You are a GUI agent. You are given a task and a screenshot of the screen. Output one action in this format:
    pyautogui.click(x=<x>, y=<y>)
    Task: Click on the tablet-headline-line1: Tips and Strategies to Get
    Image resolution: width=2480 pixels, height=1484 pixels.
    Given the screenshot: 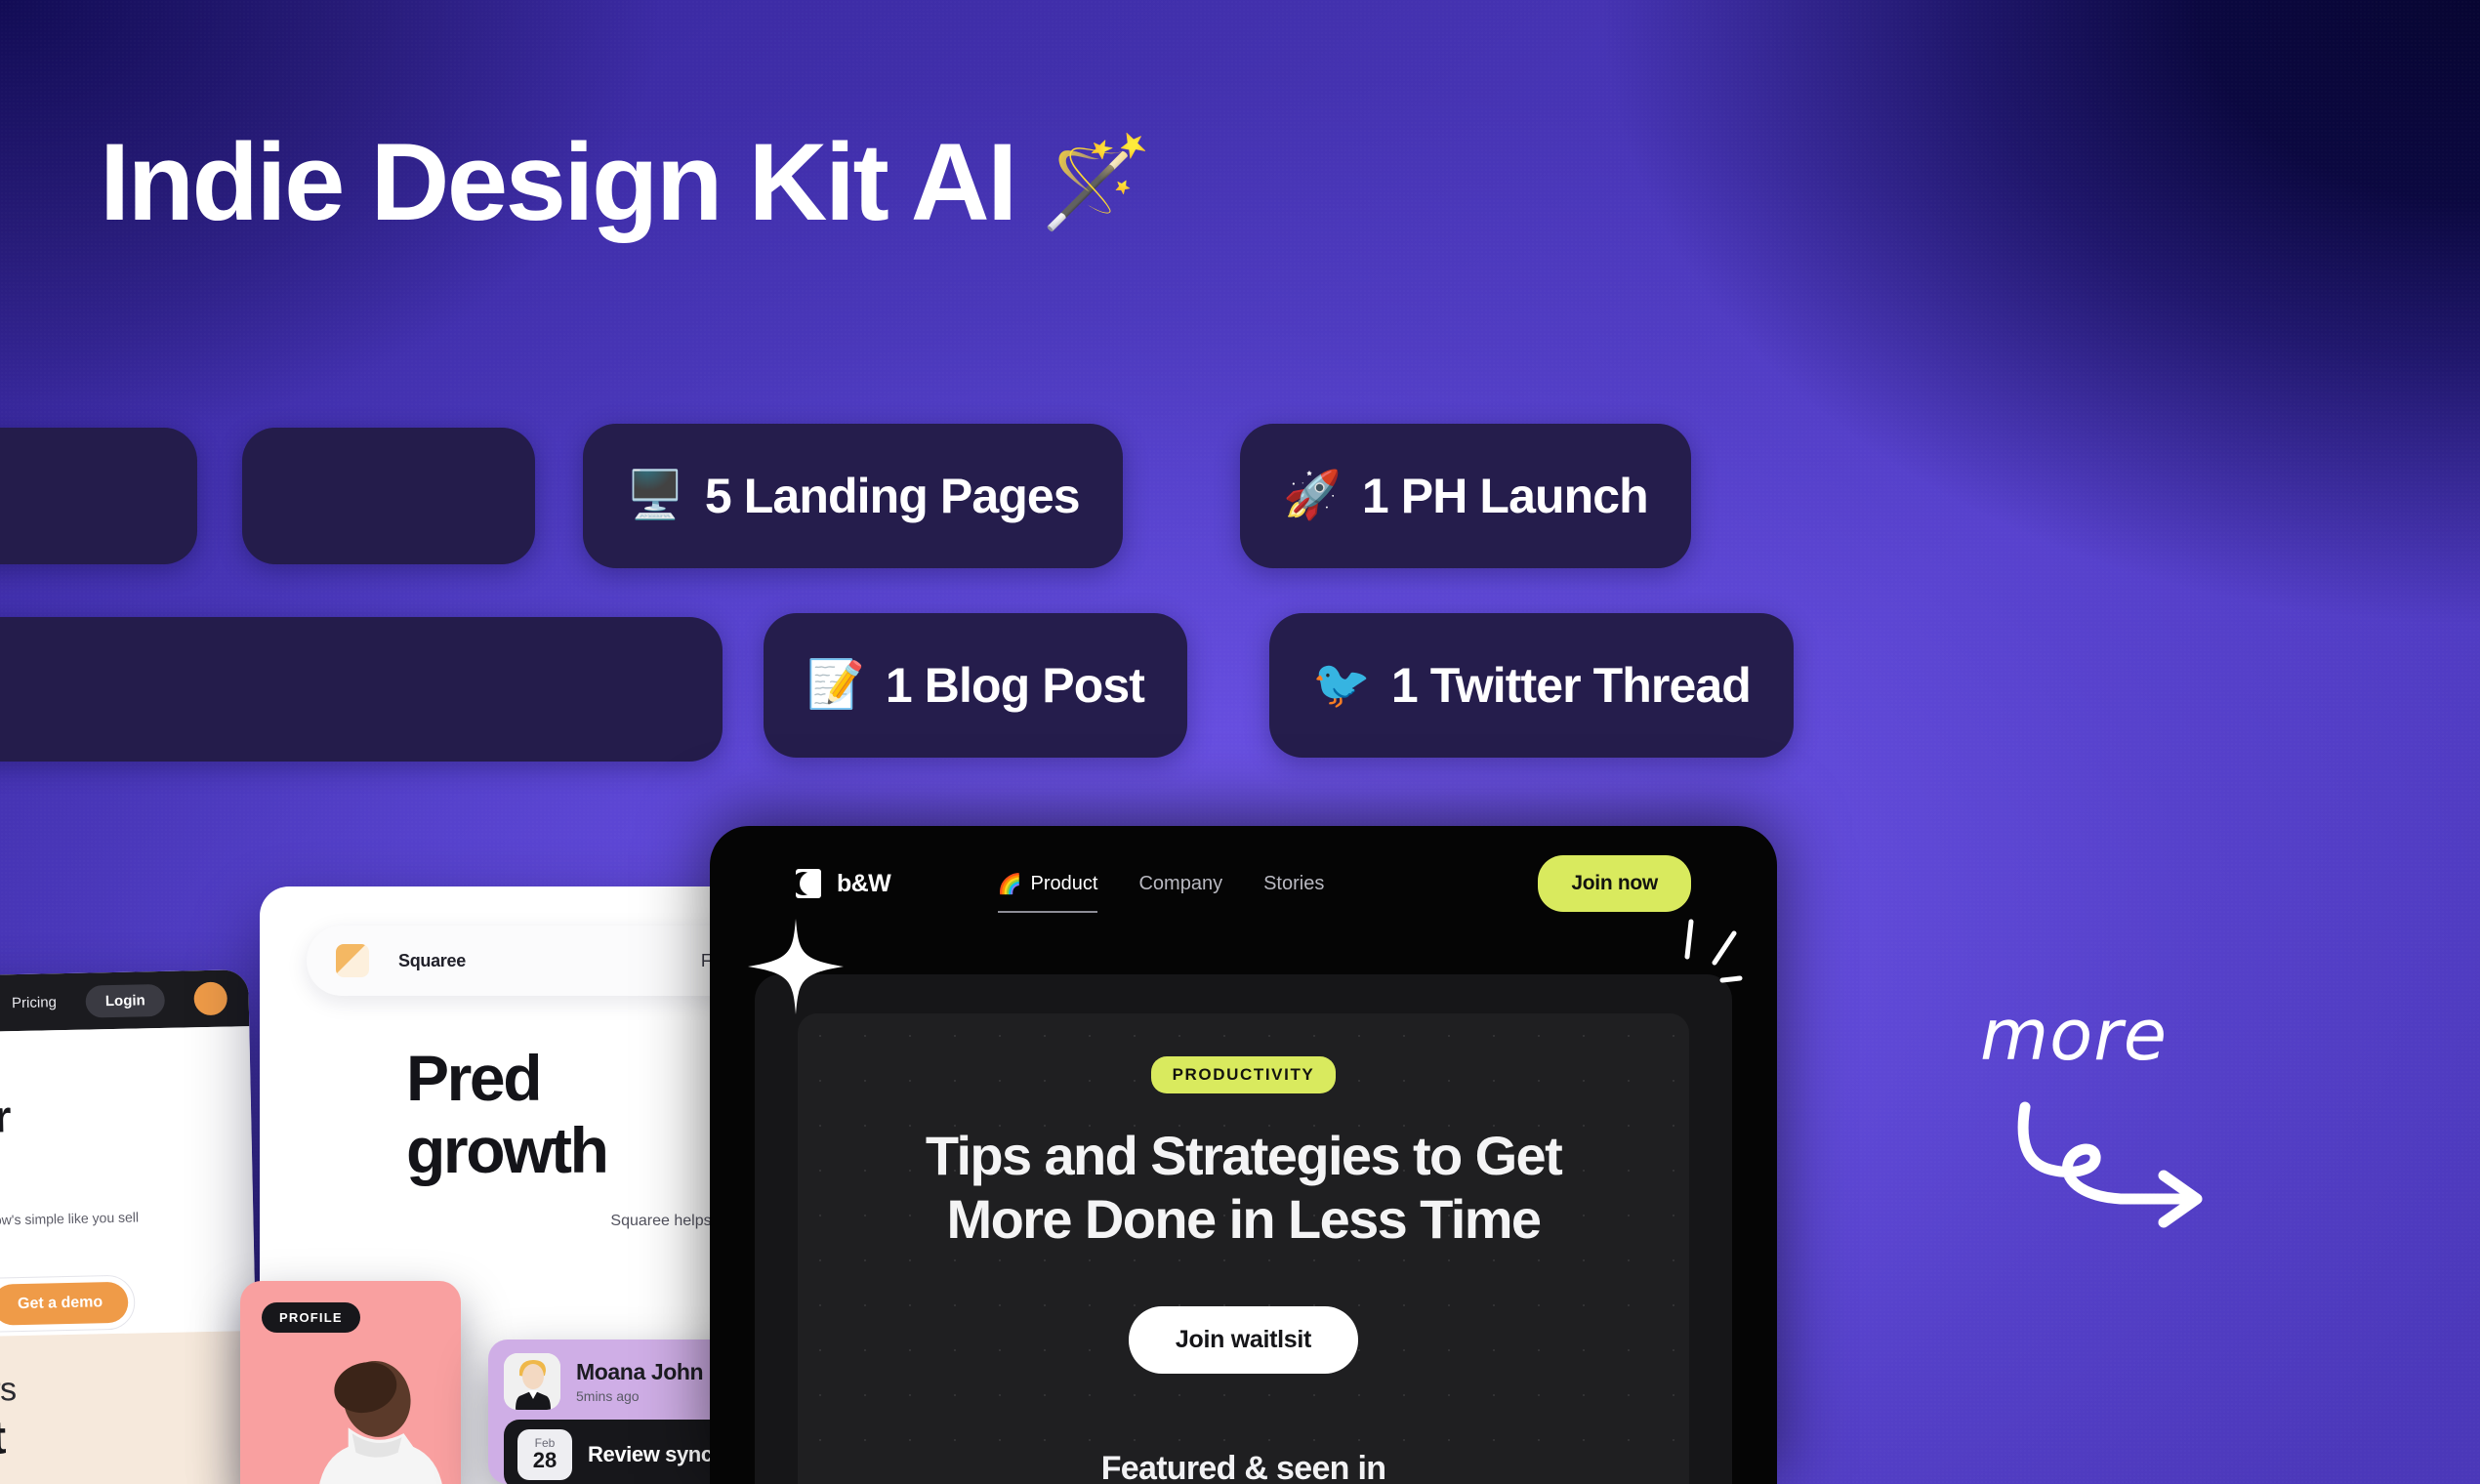 What is the action you would take?
    pyautogui.click(x=1244, y=1156)
    